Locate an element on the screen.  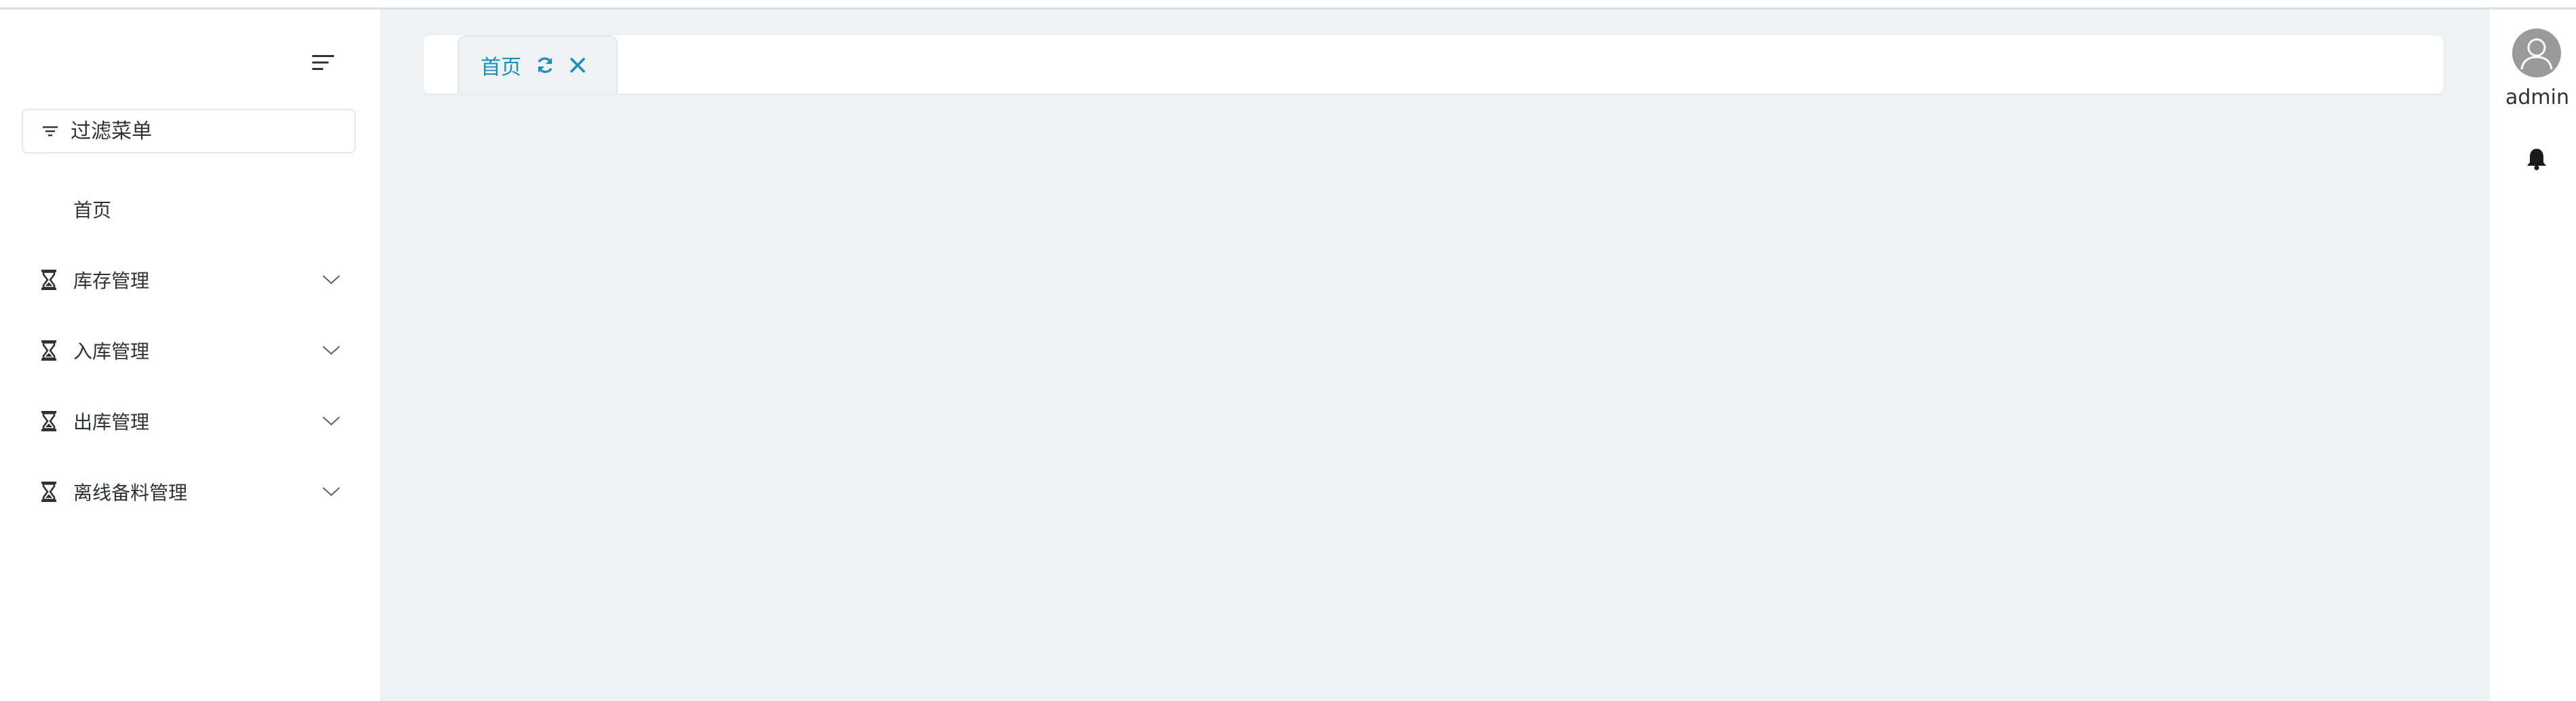
sidebar: 首页 库存管理 is located at coordinates (190, 355).